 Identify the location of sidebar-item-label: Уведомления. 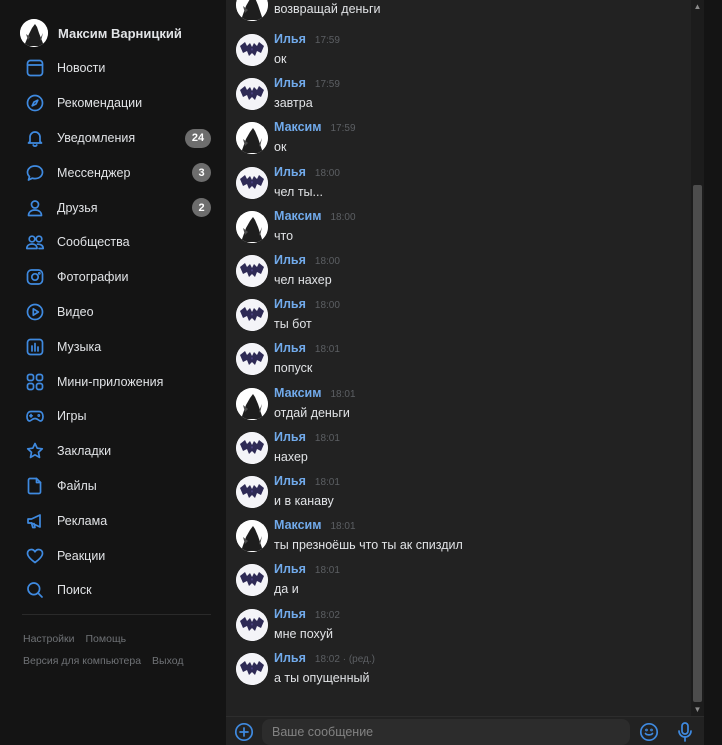
(96, 137).